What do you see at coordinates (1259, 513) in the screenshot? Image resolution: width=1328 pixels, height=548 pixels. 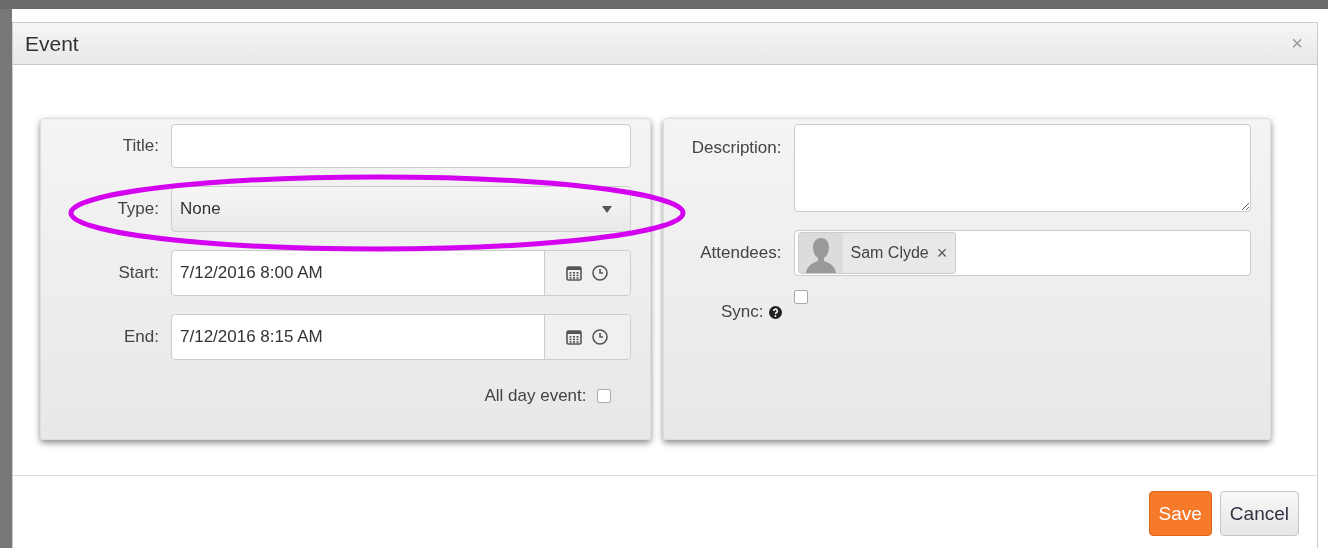 I see `cancel-button: Cancel` at bounding box center [1259, 513].